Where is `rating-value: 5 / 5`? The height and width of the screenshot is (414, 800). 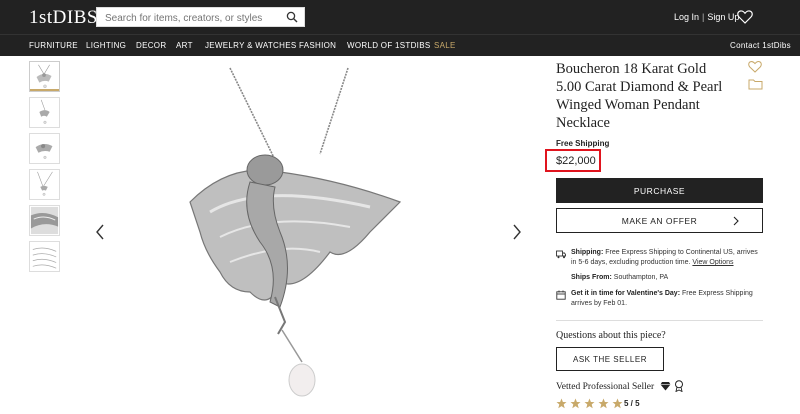
rating-value: 5 / 5 is located at coordinates (632, 403).